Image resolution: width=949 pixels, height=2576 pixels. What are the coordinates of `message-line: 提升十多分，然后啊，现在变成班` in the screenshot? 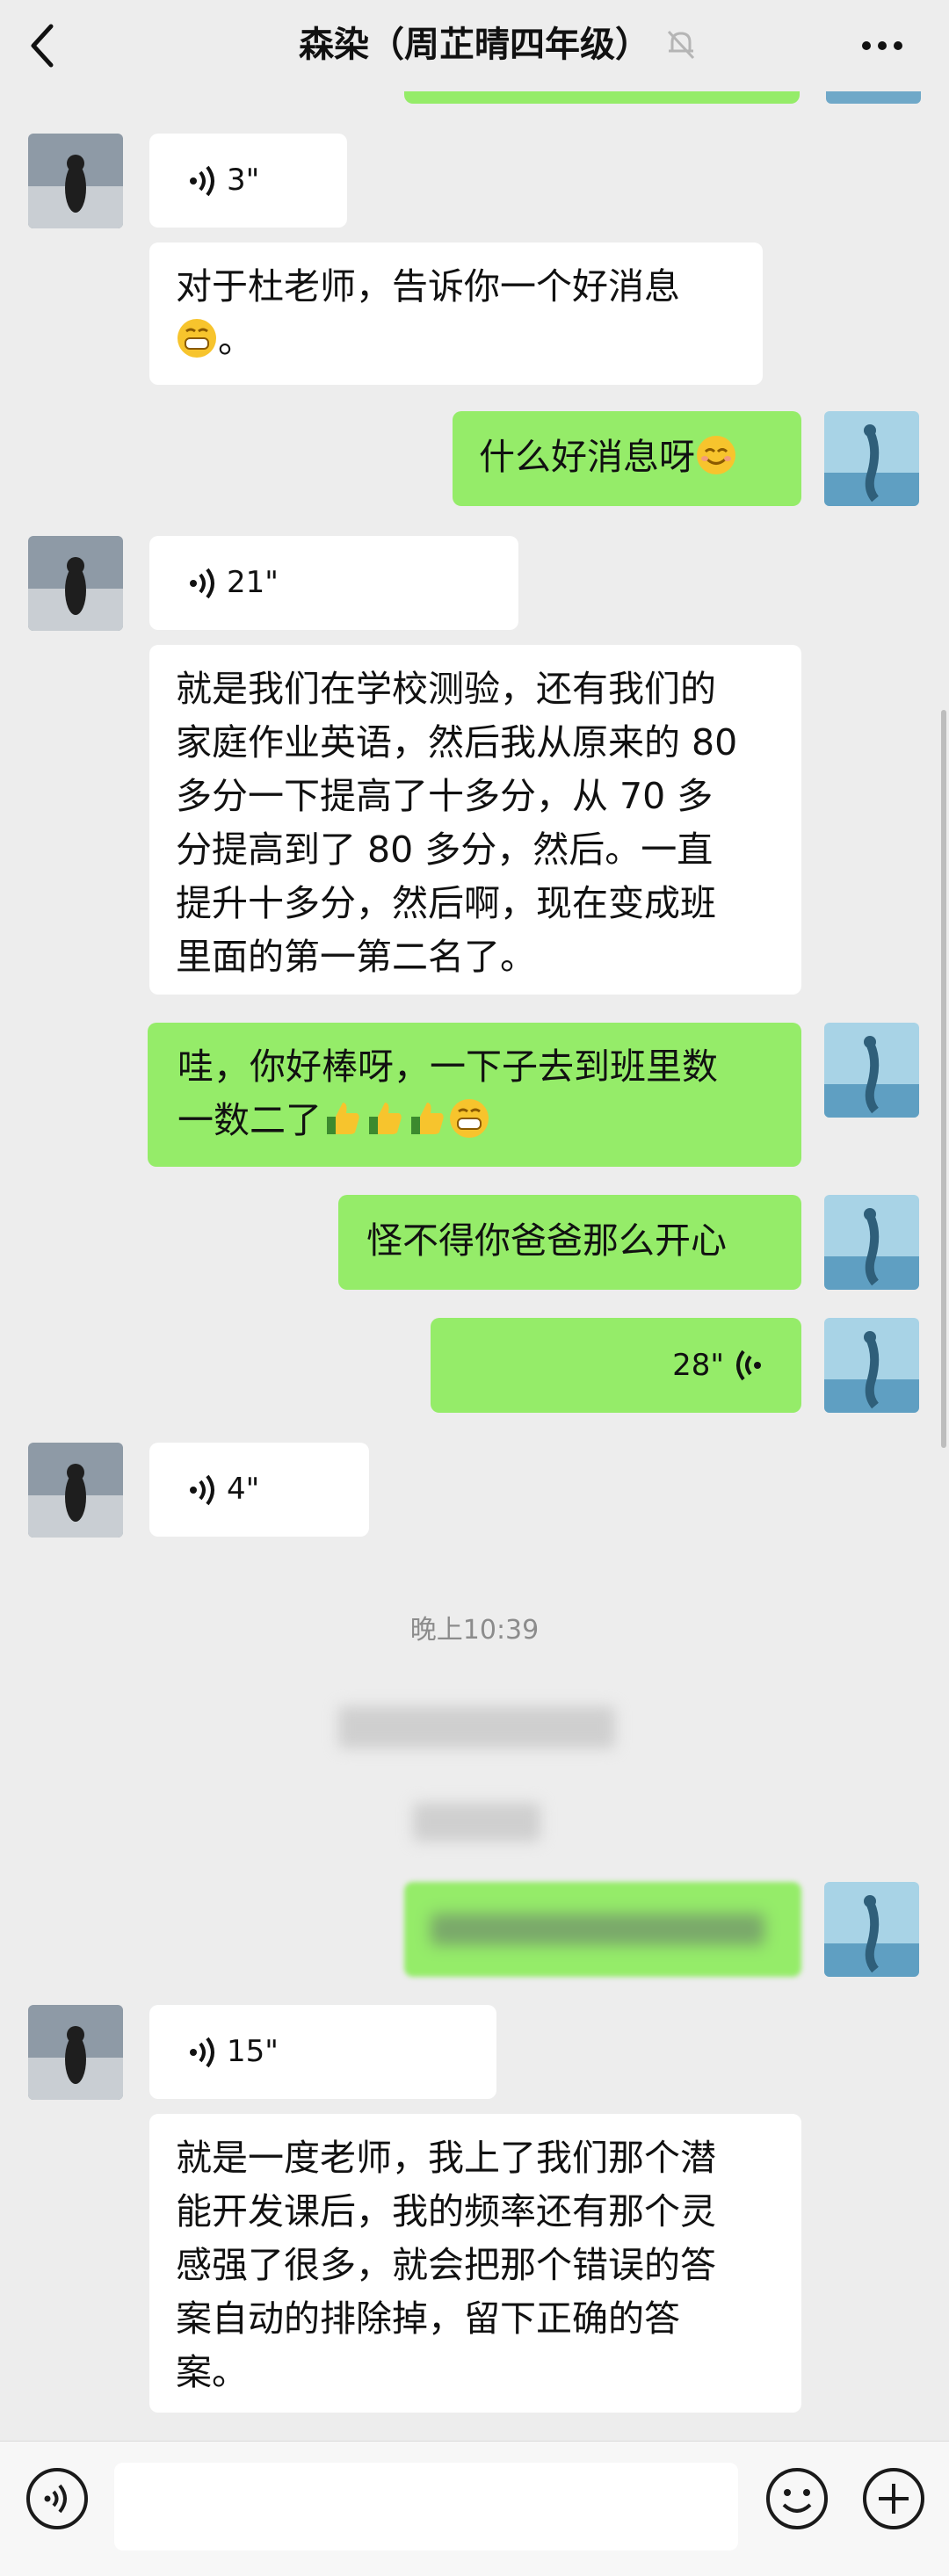 It's located at (446, 903).